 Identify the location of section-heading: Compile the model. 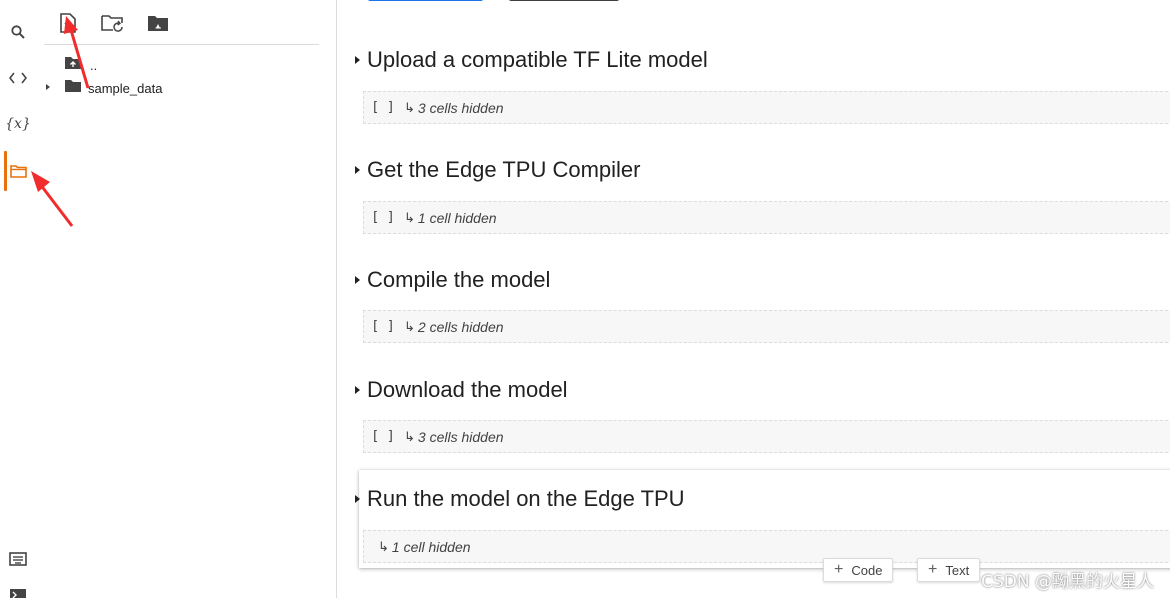
(448, 280).